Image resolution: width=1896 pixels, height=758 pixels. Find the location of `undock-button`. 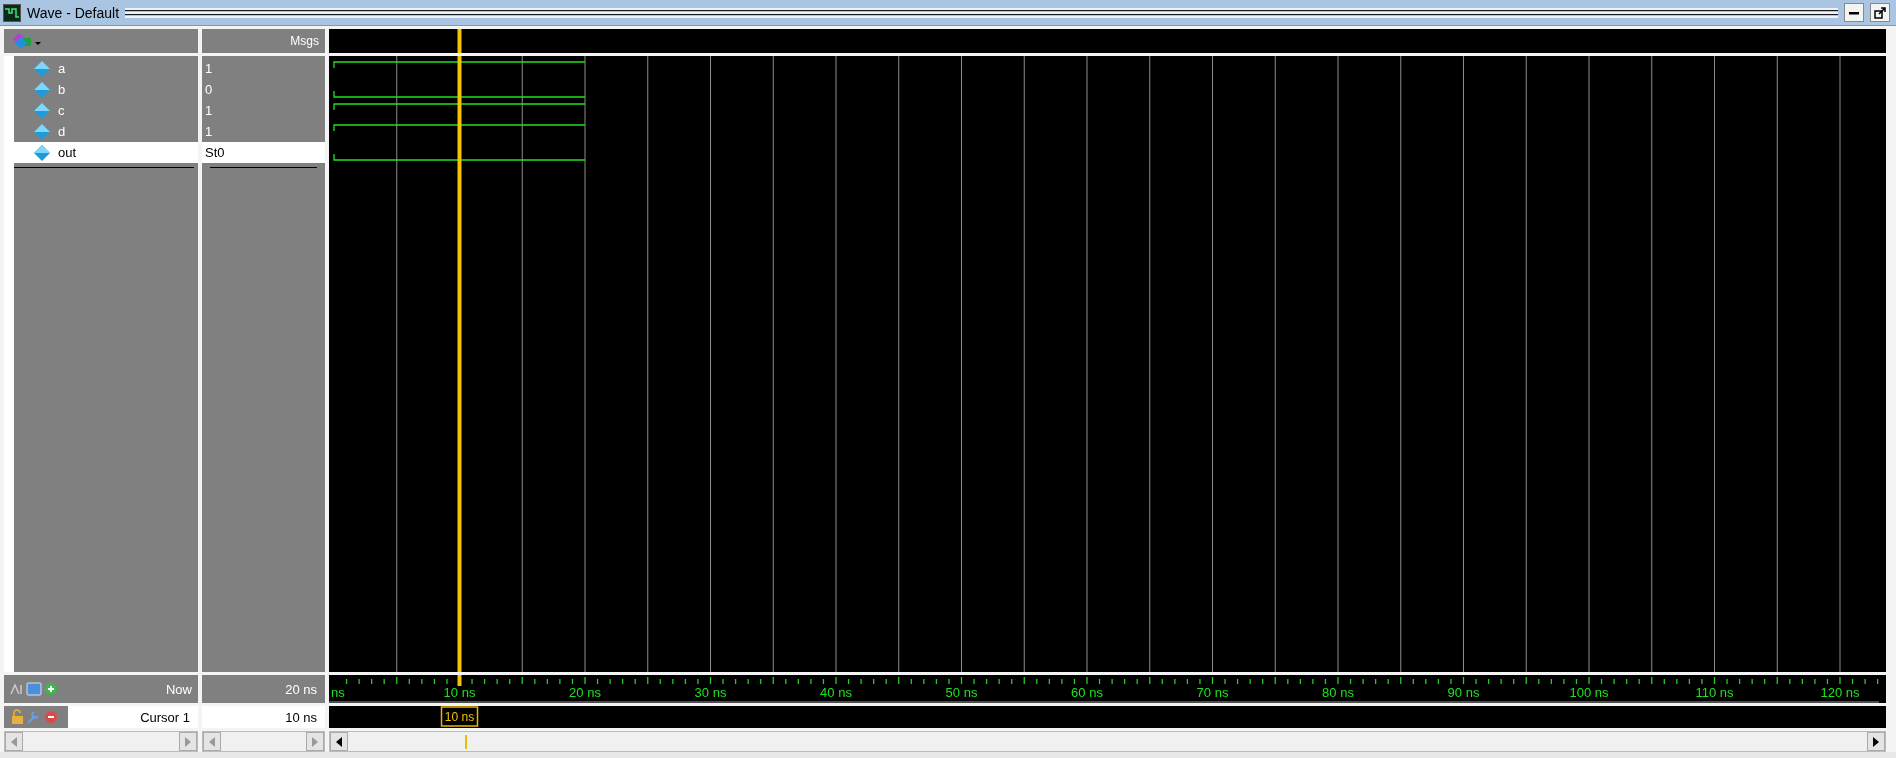

undock-button is located at coordinates (1880, 12).